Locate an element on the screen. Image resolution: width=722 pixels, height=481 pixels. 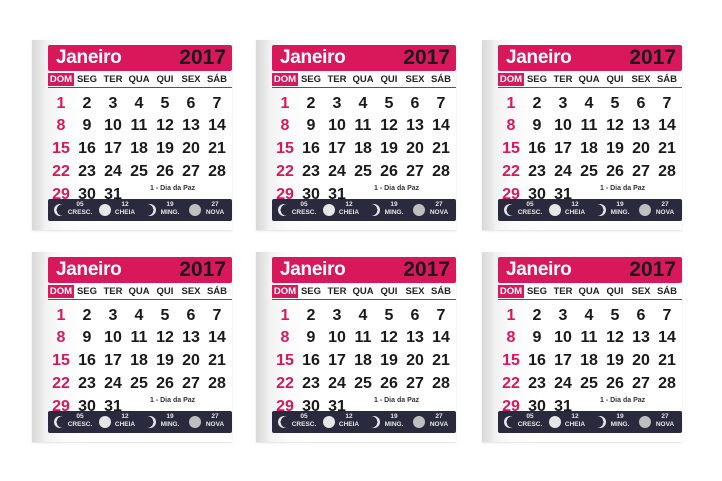
moon-phase-label: 05 CRESC. is located at coordinates (530, 208).